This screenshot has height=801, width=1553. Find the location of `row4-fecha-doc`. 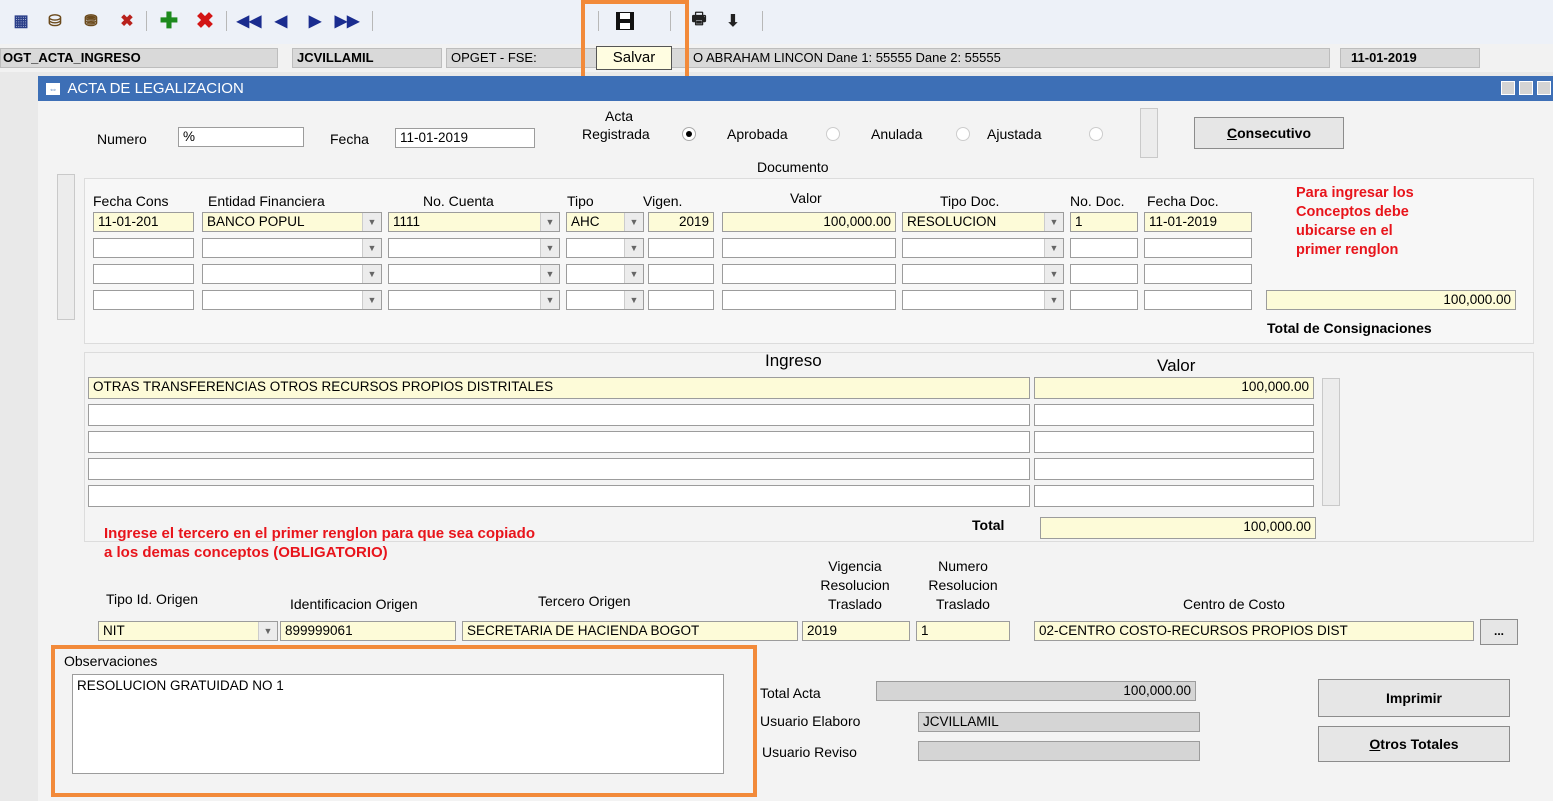

row4-fecha-doc is located at coordinates (1198, 300).